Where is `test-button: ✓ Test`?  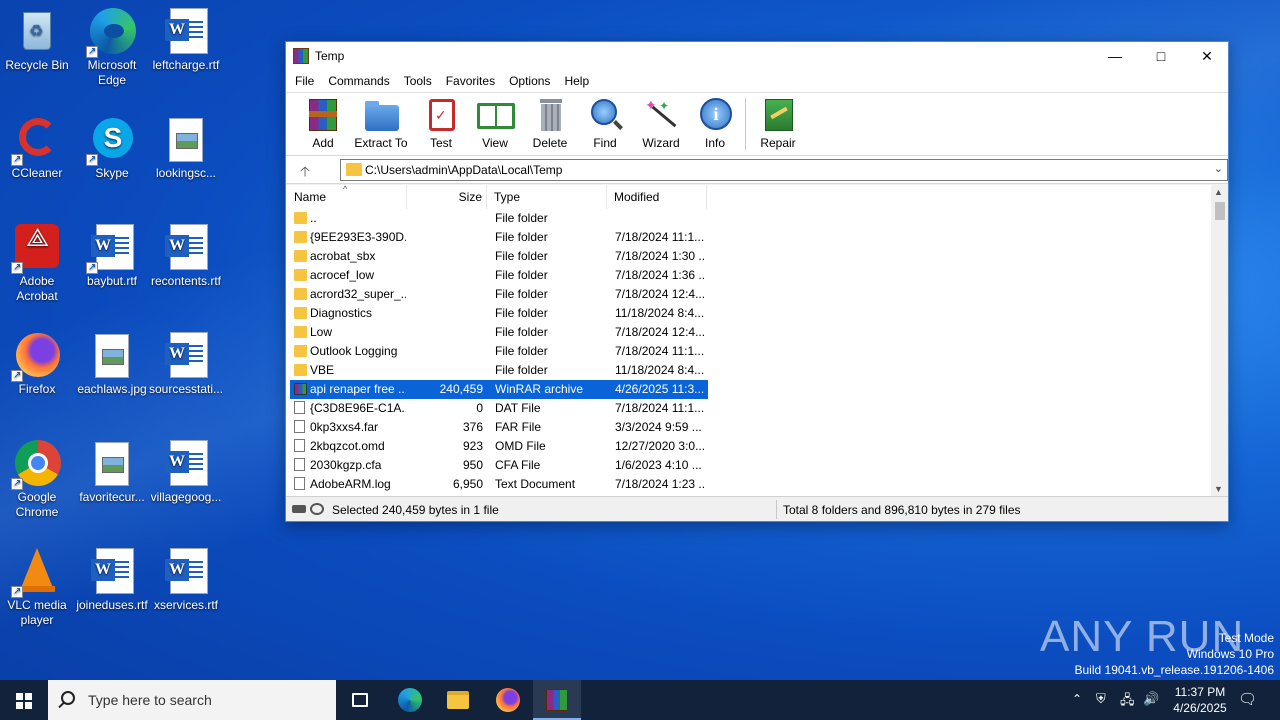
test-button: ✓ Test is located at coordinates (441, 123).